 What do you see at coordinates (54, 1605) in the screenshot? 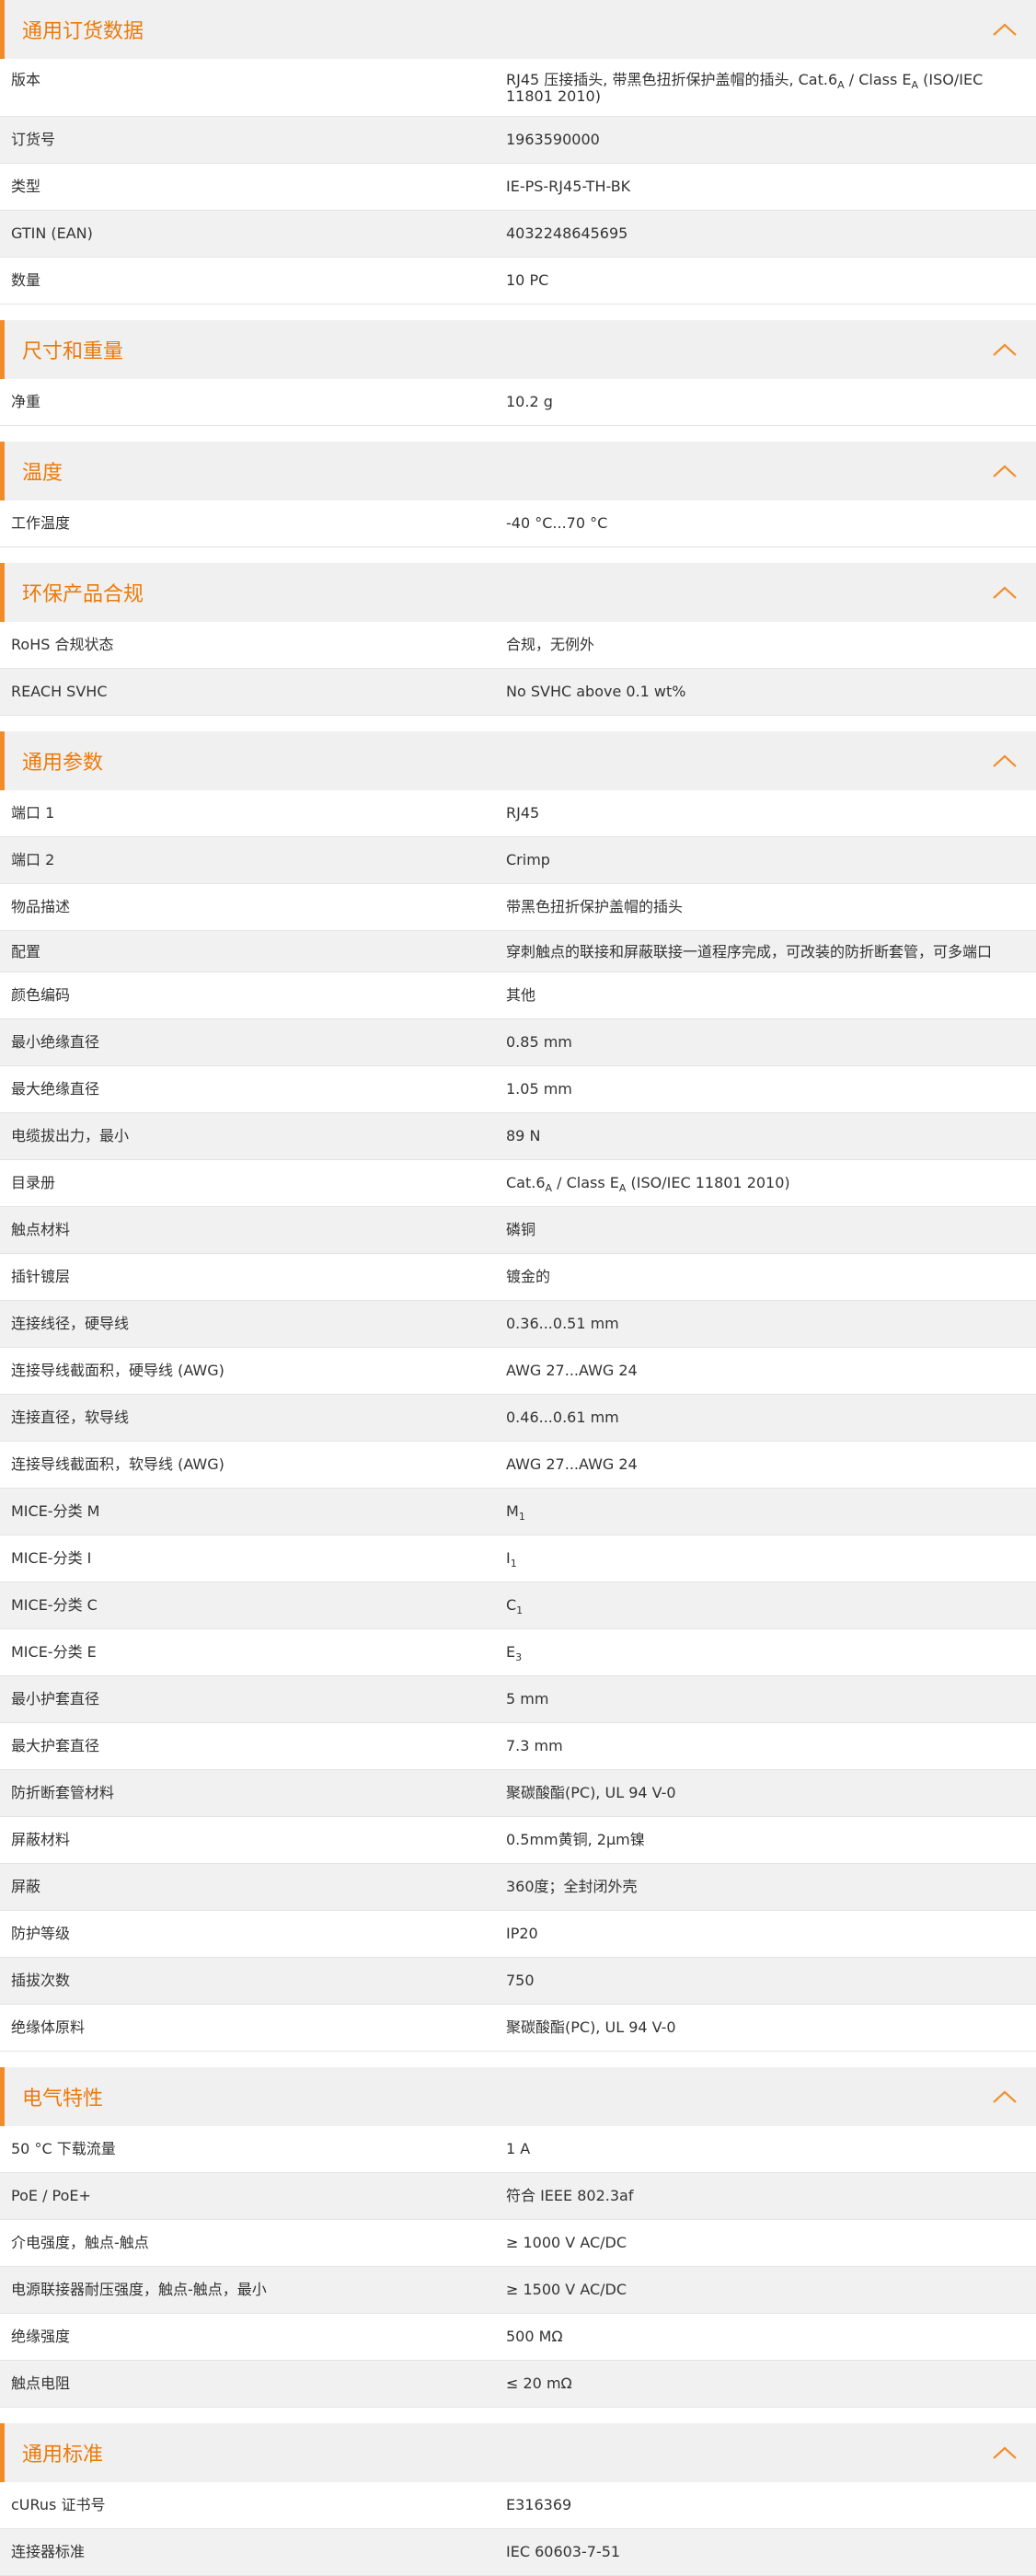
I see `row-label: MICE-分类 C` at bounding box center [54, 1605].